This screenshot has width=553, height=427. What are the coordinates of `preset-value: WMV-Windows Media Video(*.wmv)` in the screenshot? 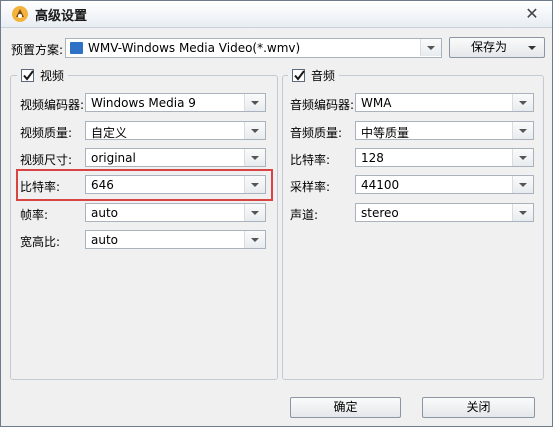 It's located at (194, 48).